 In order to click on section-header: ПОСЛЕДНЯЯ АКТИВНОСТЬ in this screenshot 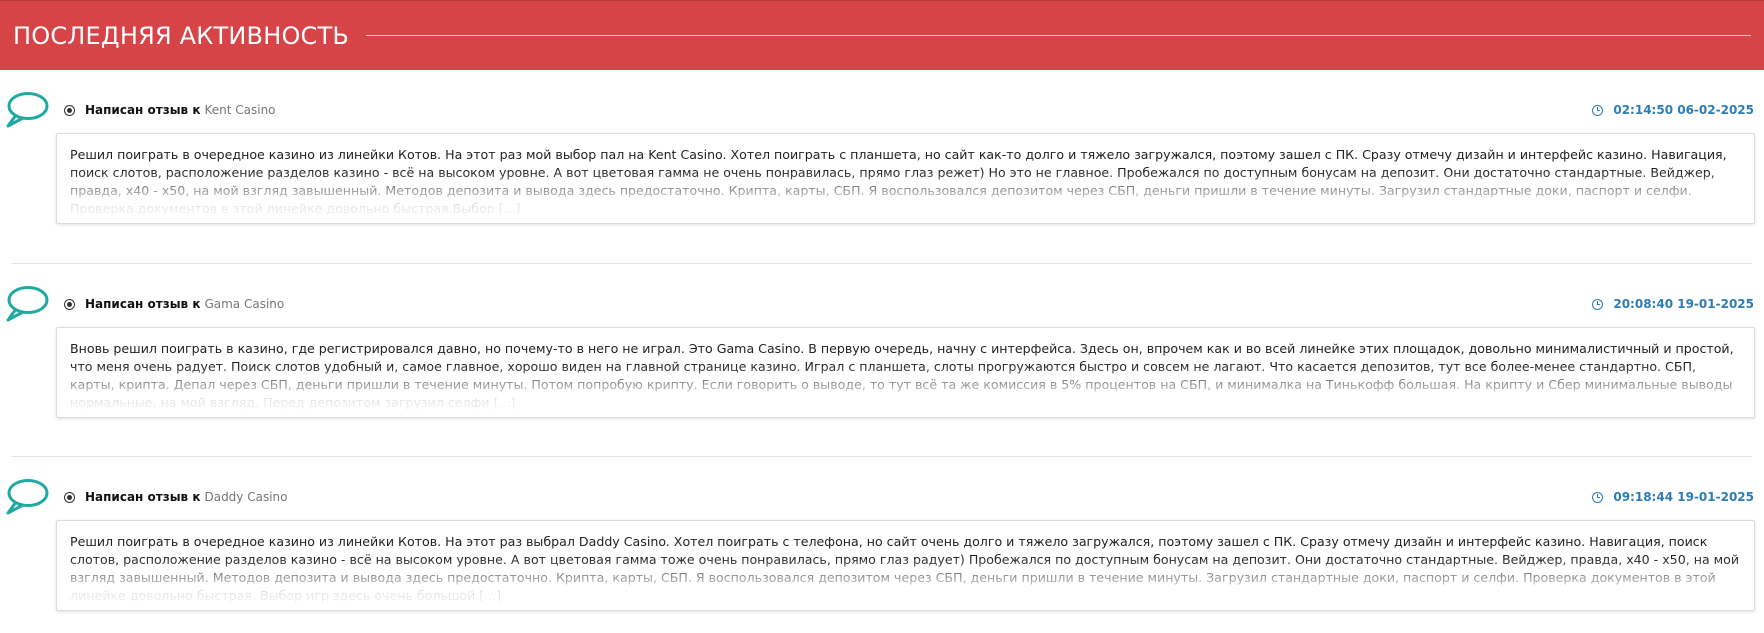, I will do `click(882, 35)`.